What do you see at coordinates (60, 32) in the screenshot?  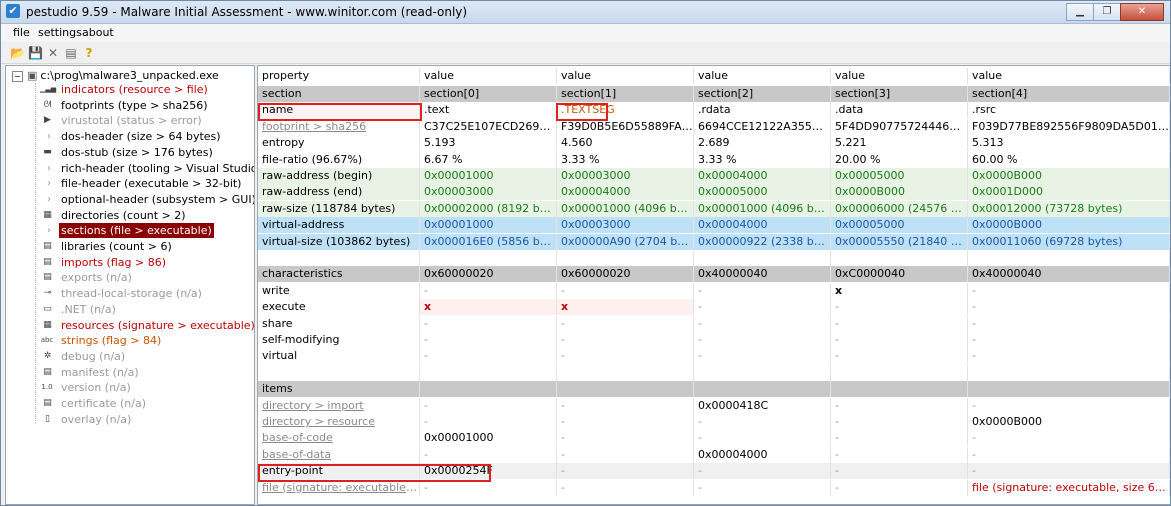 I see `menu-settings: settings` at bounding box center [60, 32].